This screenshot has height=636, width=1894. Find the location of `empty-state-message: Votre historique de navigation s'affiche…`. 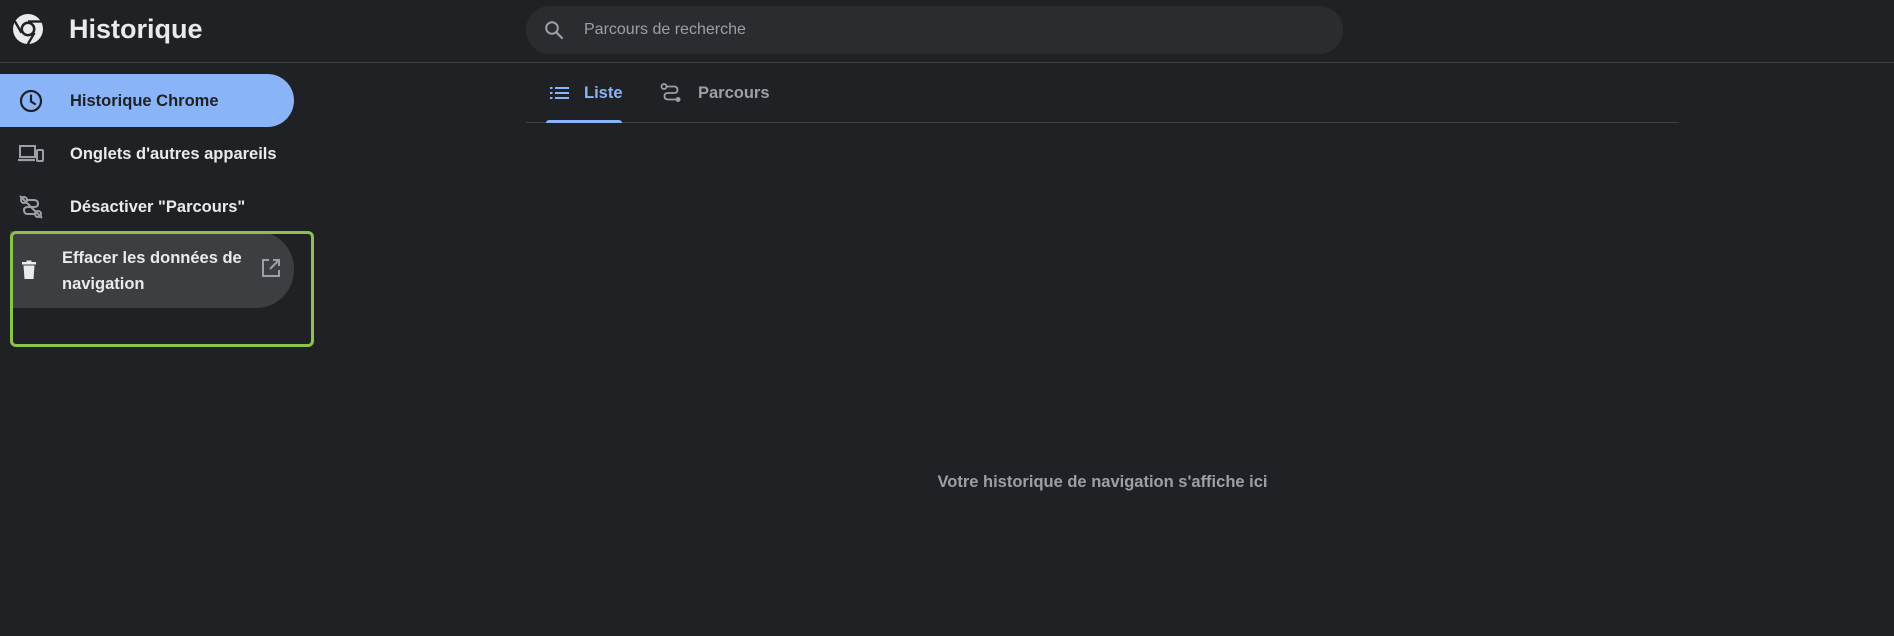

empty-state-message: Votre historique de navigation s'affiche… is located at coordinates (1102, 482).